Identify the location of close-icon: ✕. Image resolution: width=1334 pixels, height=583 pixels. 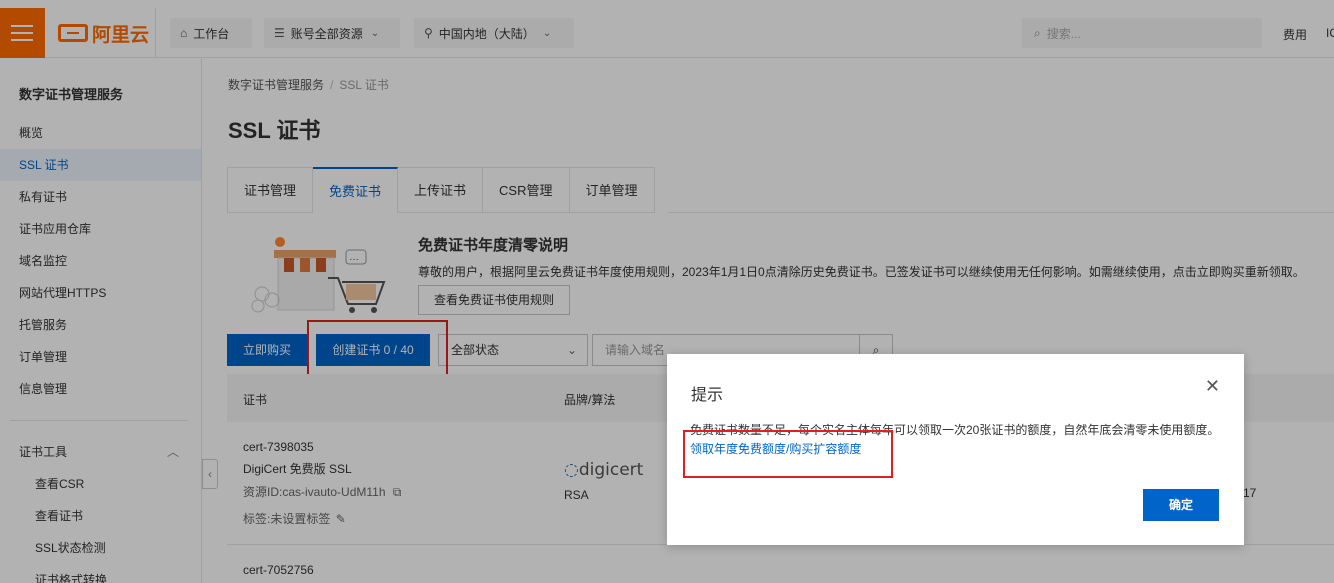
(1212, 386).